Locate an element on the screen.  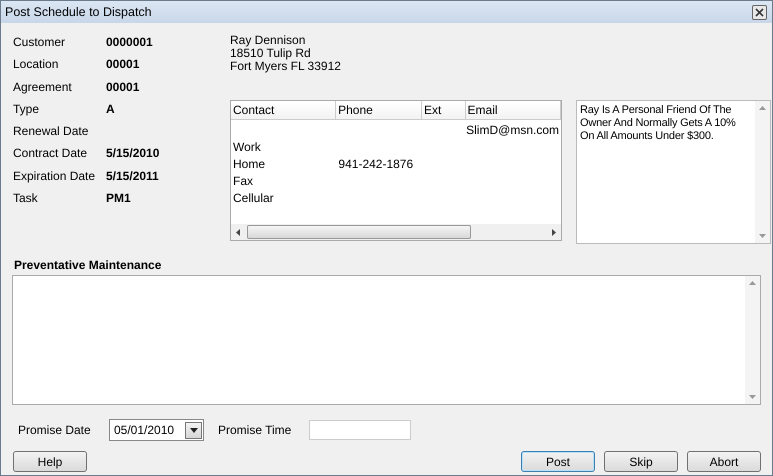
notes-text: Ray Is A Personal Friend Of The Owner And Normally Gets A 10% On All Amounts Under $300. is located at coordinates (658, 123).